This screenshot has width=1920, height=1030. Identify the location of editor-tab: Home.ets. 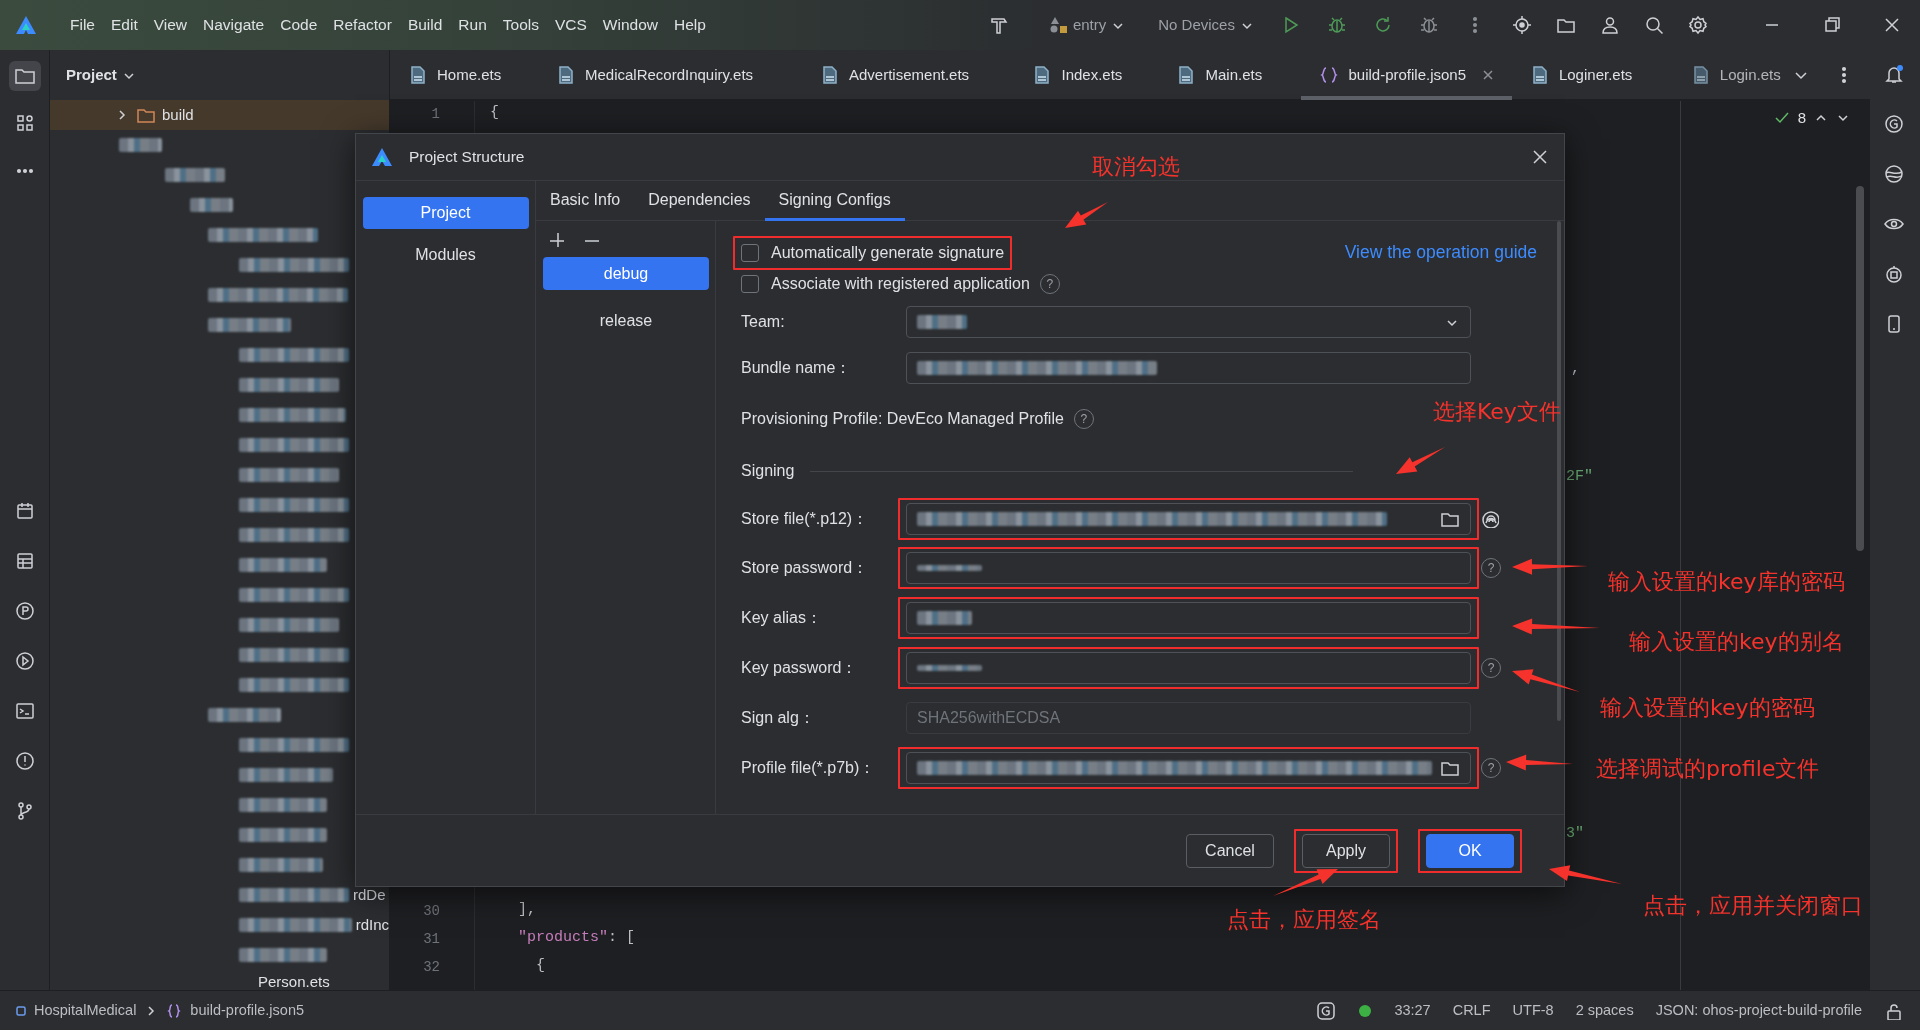
(464, 75).